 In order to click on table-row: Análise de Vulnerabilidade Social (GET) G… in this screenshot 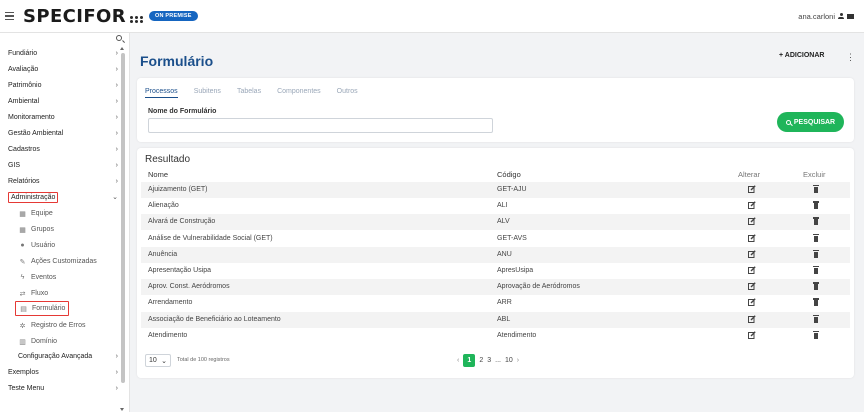, I will do `click(495, 239)`.